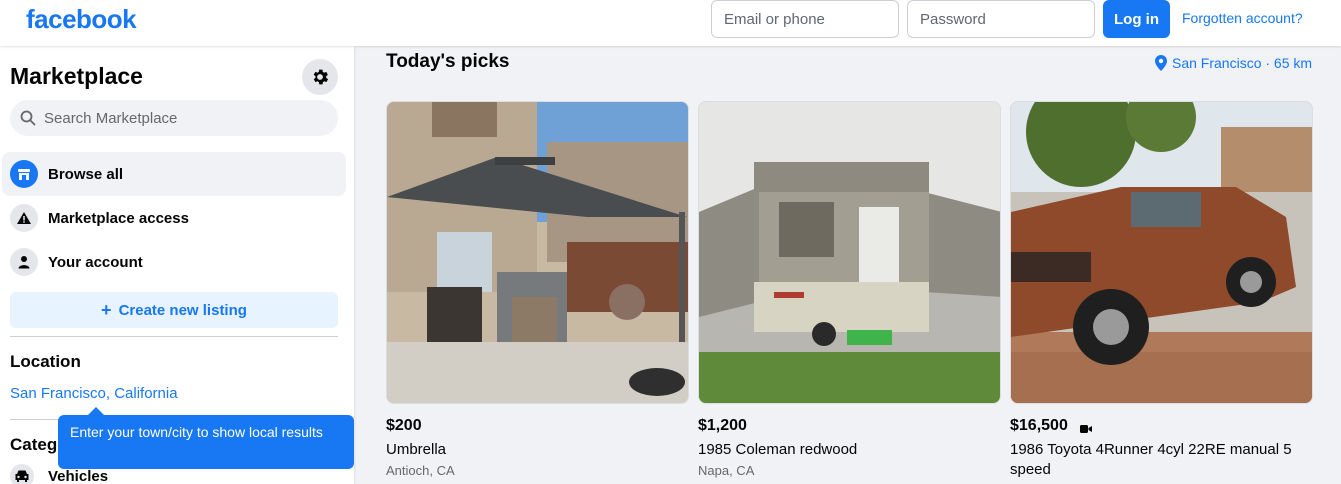 This screenshot has width=1341, height=484. I want to click on sidebar-item-browse-all: Browse all, so click(174, 174).